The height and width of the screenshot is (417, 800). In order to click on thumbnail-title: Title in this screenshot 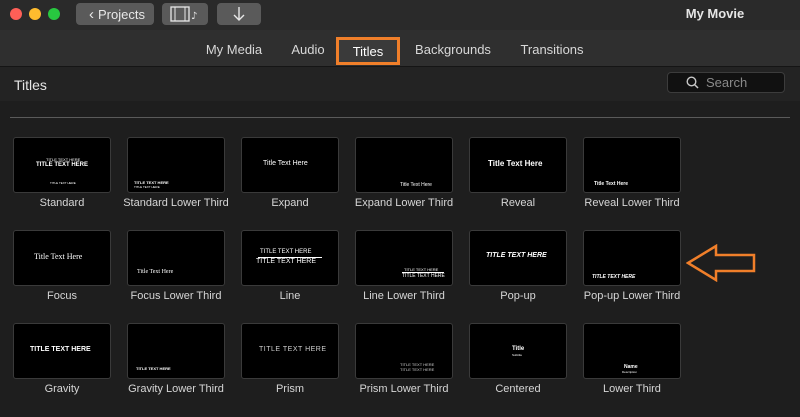, I will do `click(518, 349)`.